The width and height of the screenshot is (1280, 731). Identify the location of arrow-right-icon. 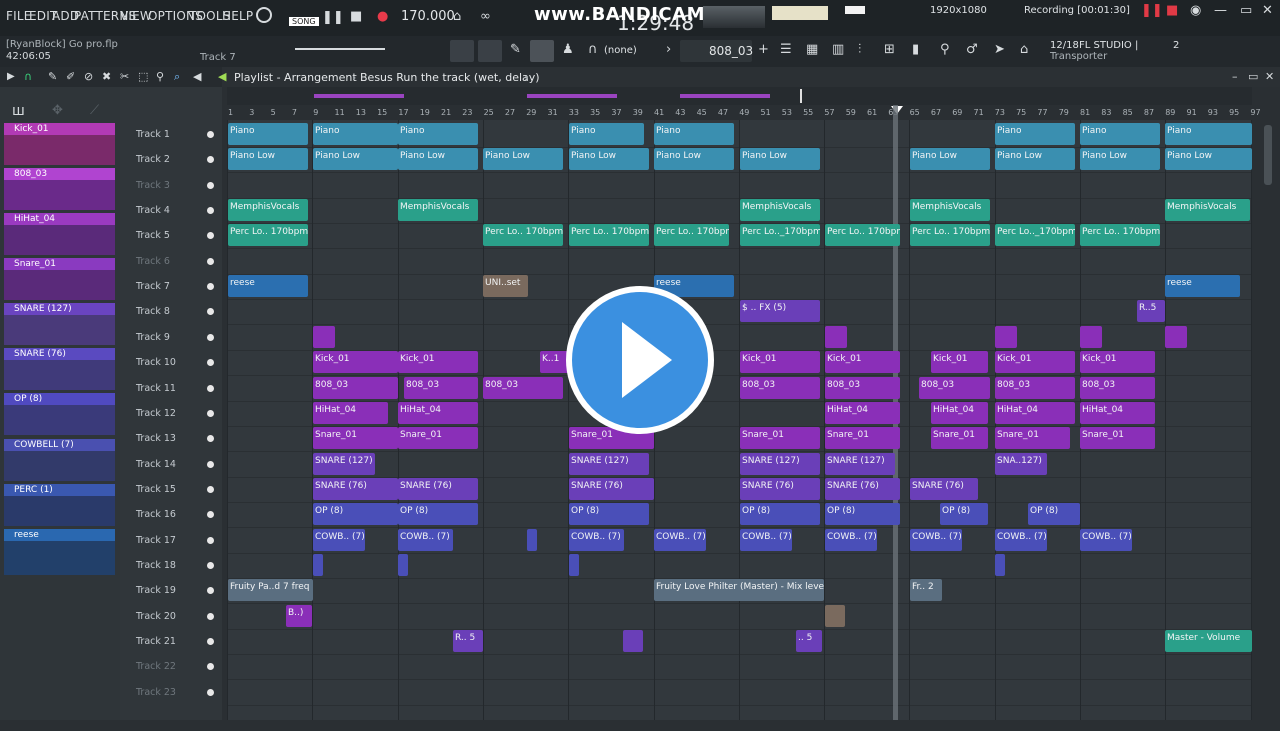
(490, 51).